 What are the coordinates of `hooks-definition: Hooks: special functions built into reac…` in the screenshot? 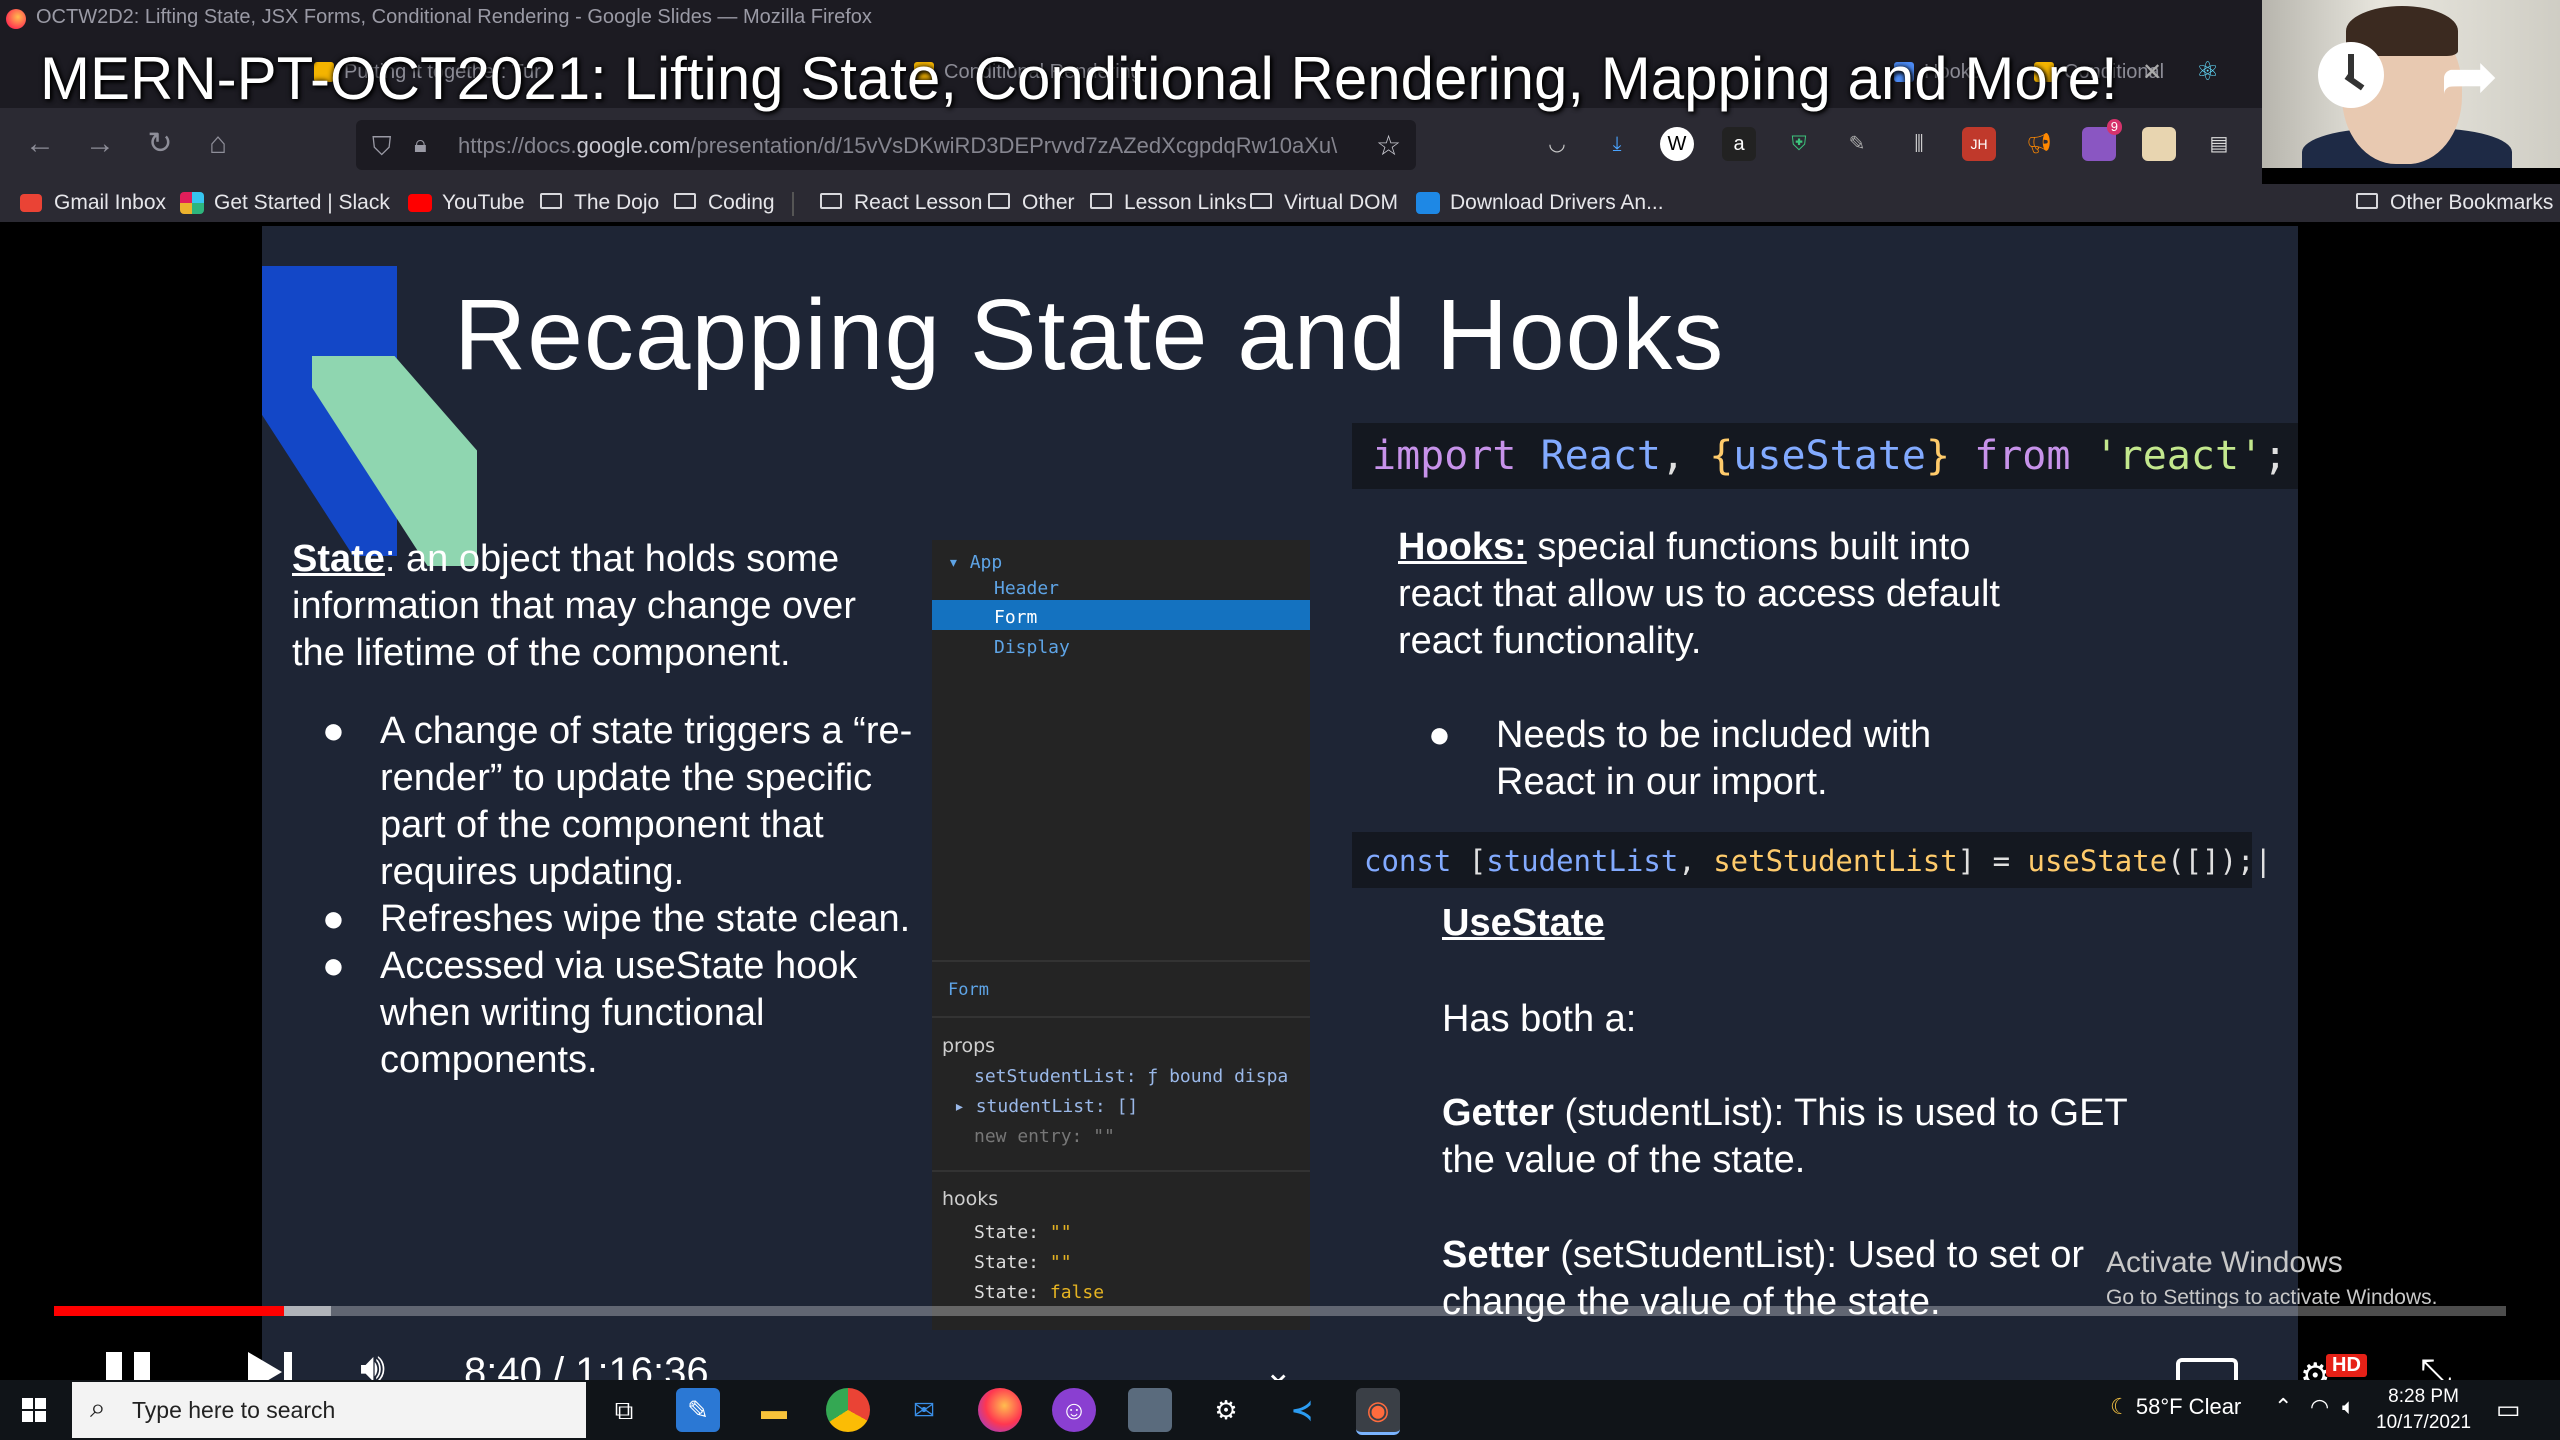 It's located at (1708, 594).